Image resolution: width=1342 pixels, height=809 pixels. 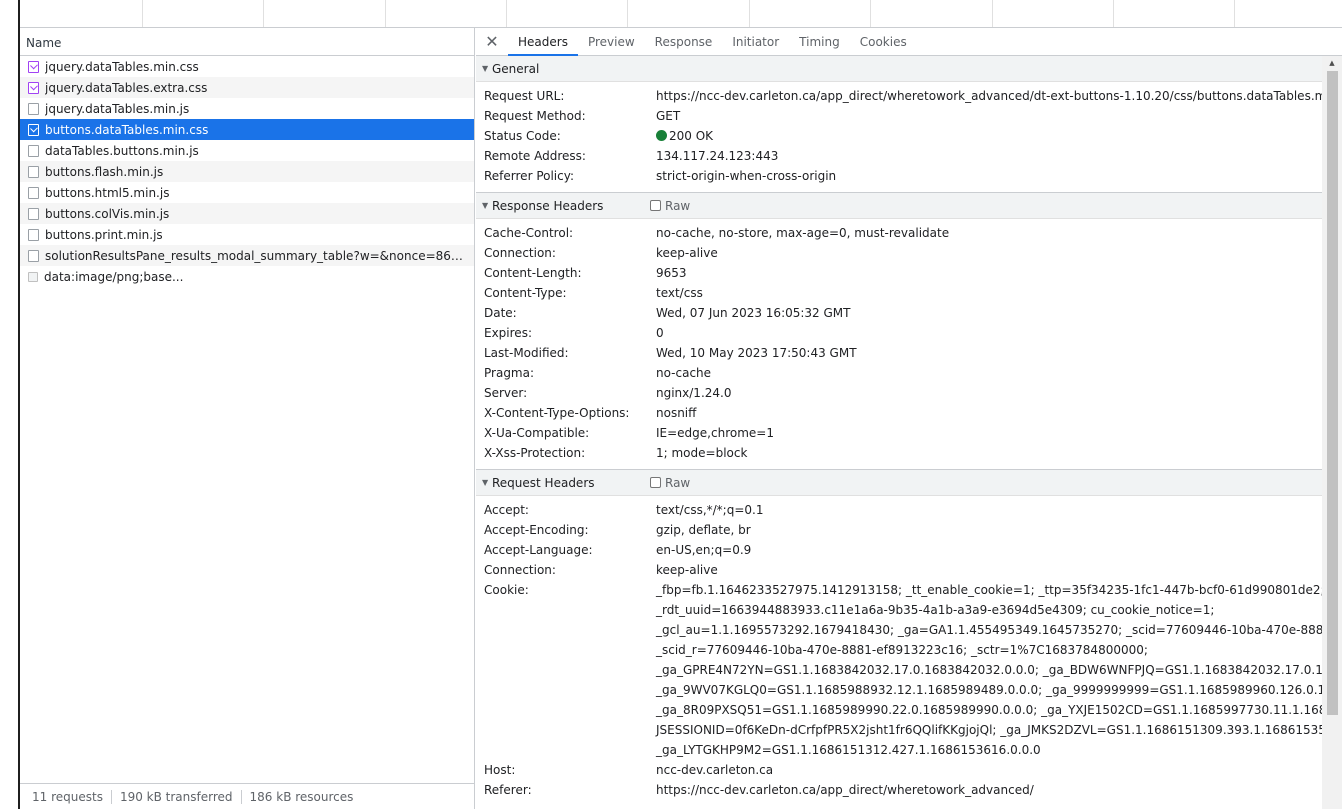 I want to click on scrollbar-thumb, so click(x=1332, y=393).